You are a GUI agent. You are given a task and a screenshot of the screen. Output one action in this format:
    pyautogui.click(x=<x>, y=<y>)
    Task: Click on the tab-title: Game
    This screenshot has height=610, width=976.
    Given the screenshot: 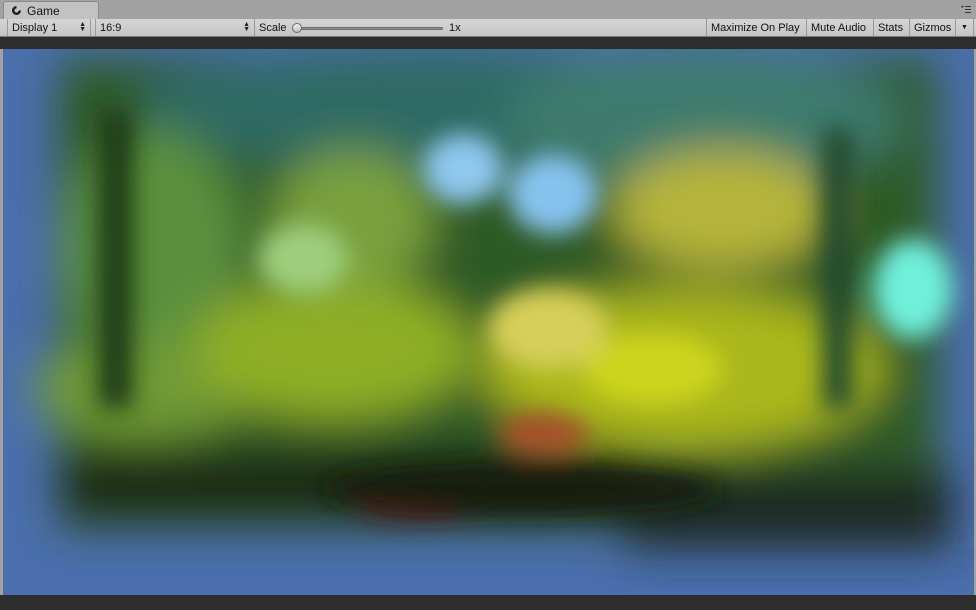 What is the action you would take?
    pyautogui.click(x=43, y=10)
    